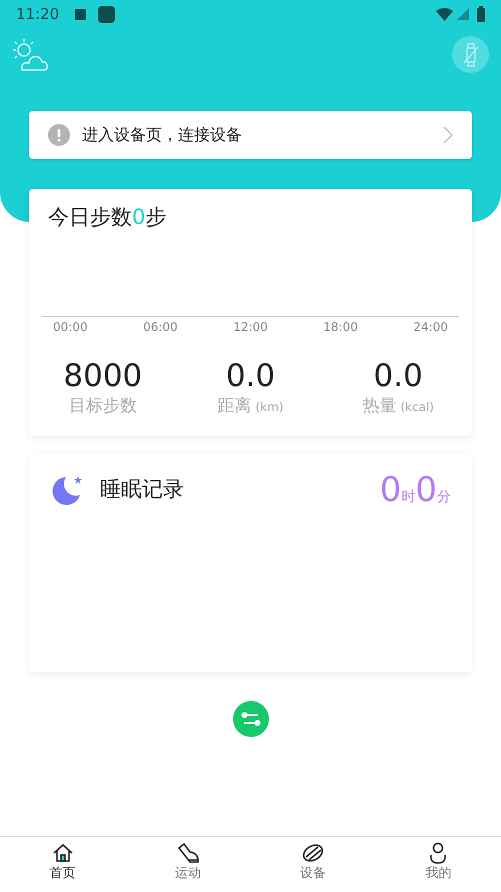 The width and height of the screenshot is (501, 892). I want to click on watch-slash-icon, so click(470, 54).